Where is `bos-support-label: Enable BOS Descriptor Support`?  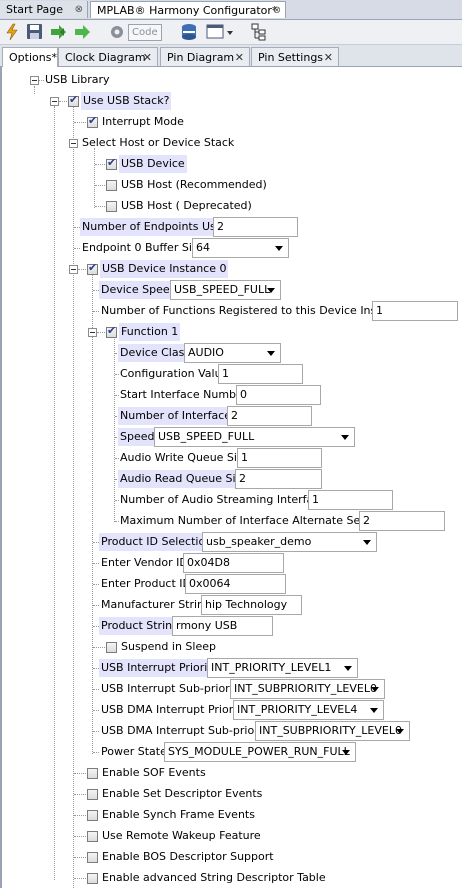 bos-support-label: Enable BOS Descriptor Support is located at coordinates (188, 856).